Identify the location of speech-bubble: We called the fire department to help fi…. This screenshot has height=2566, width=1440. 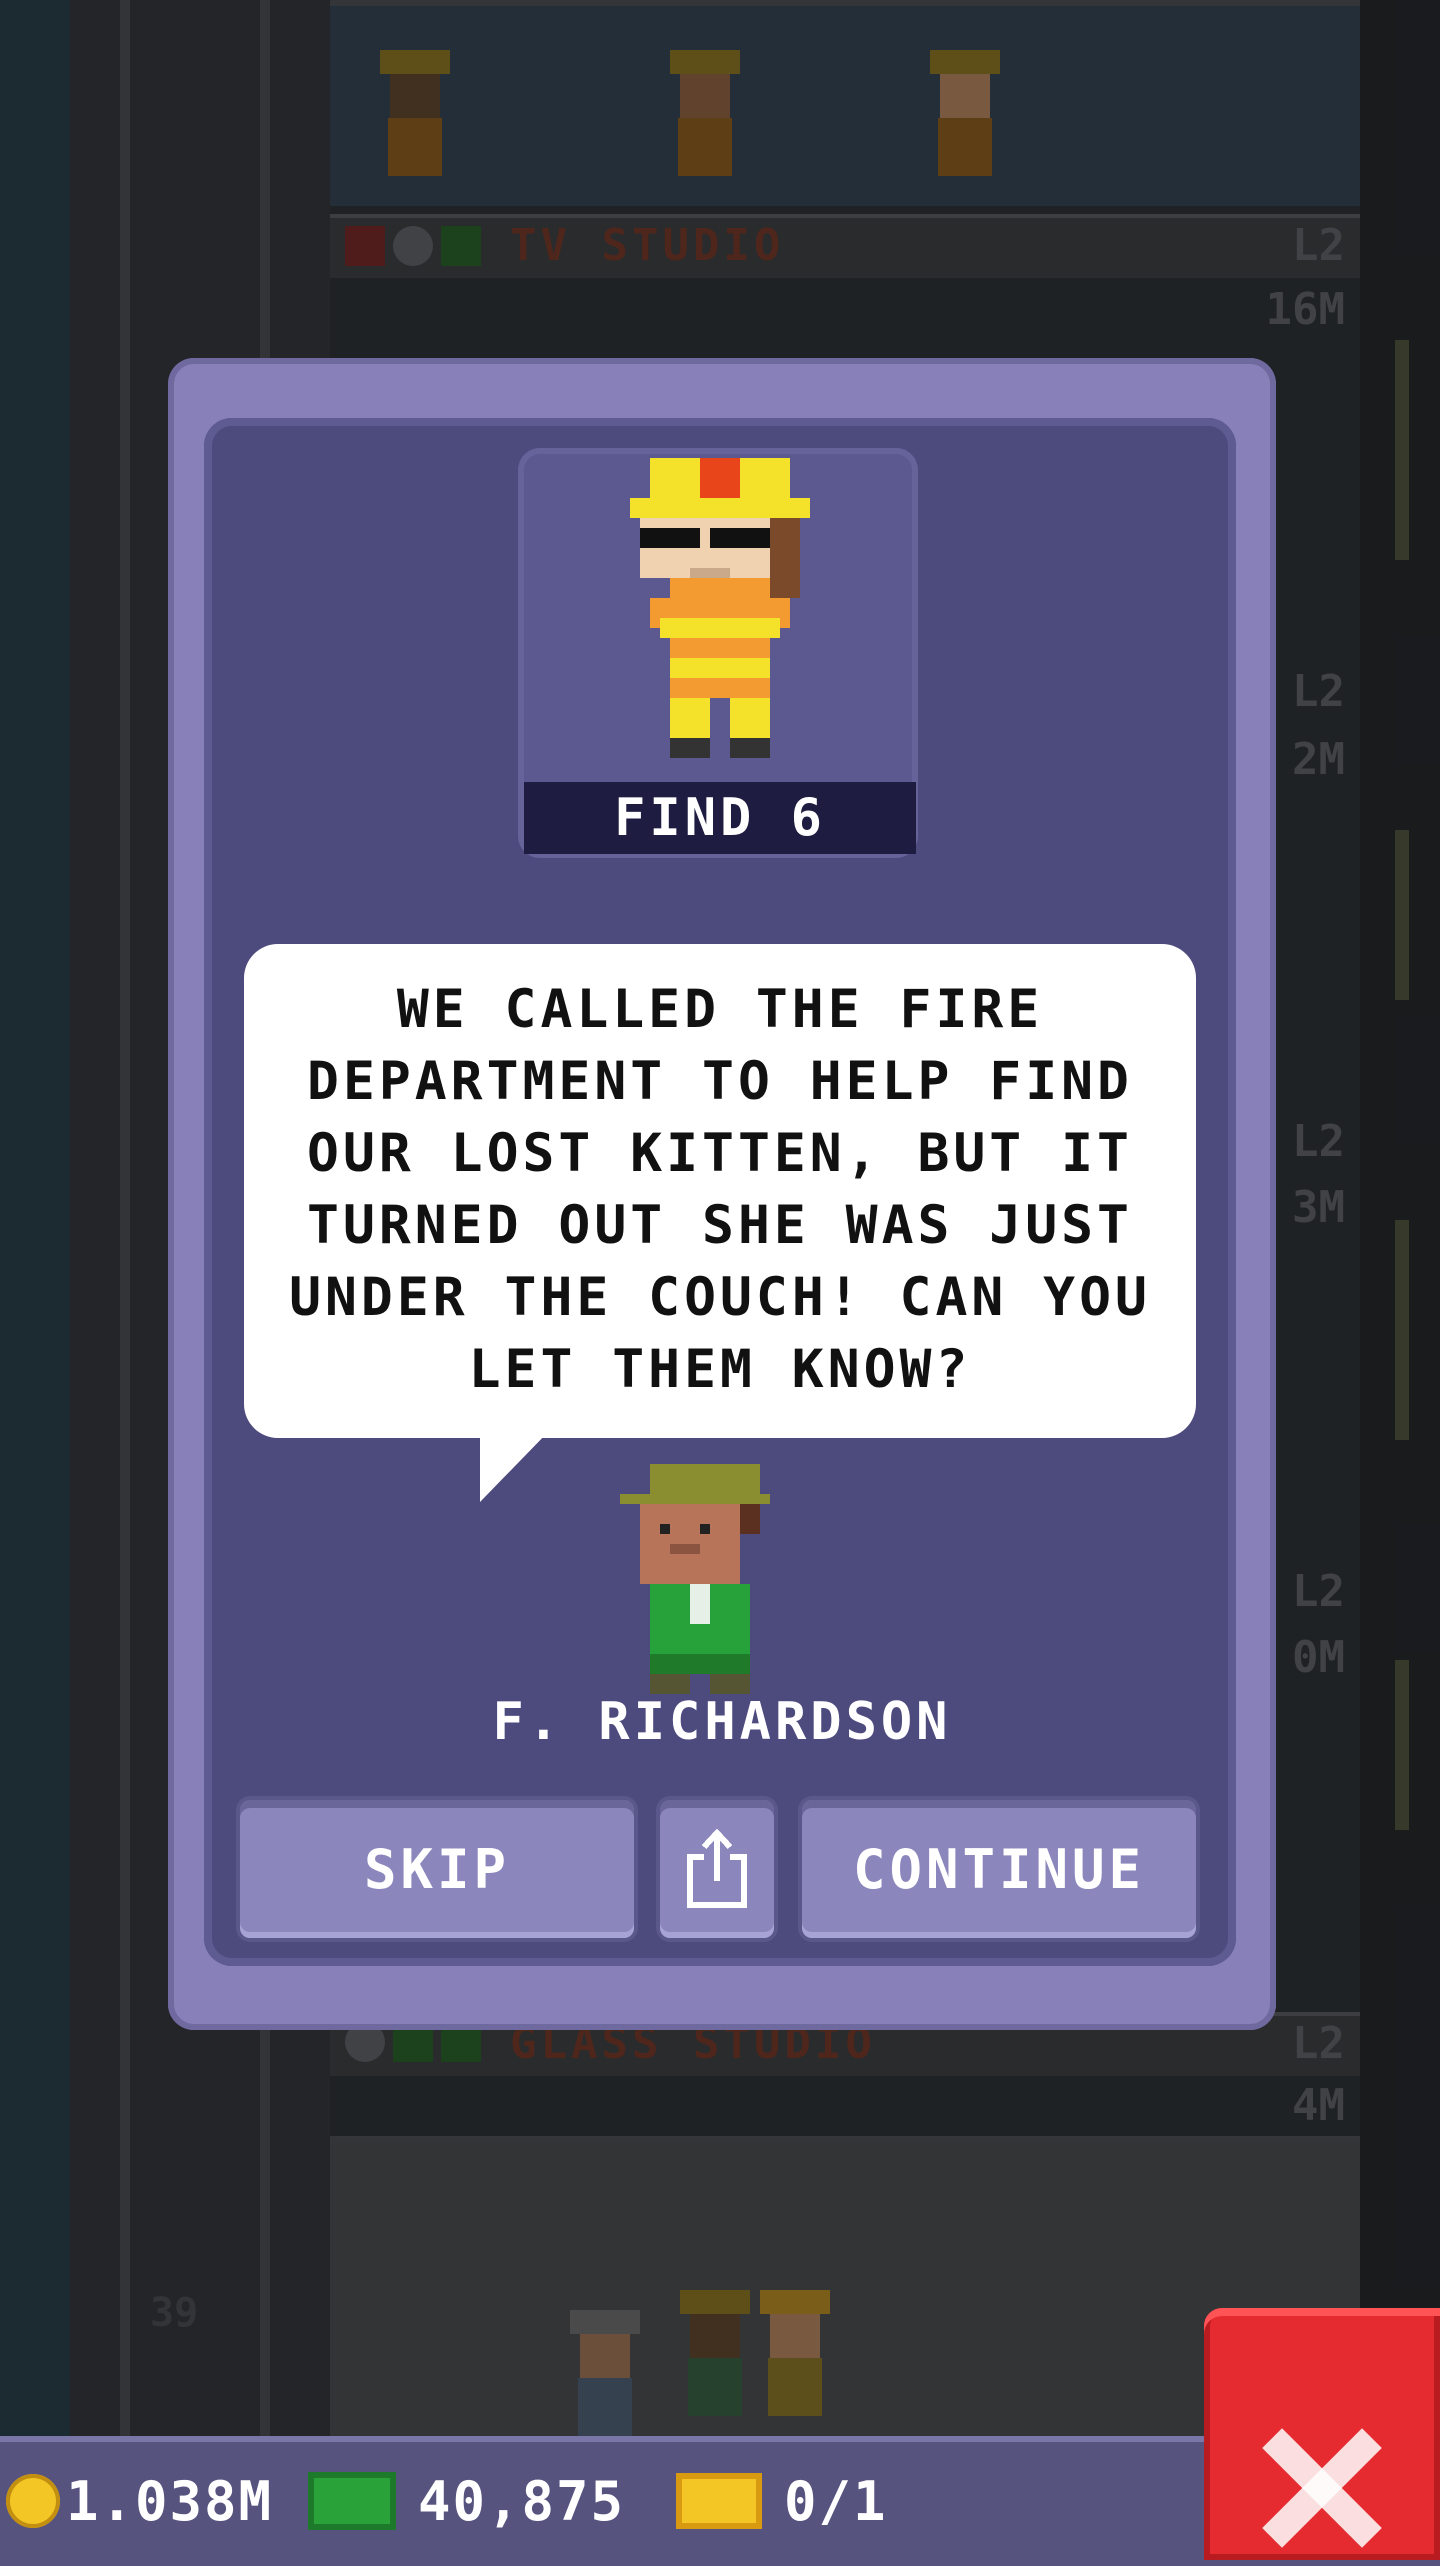
(720, 1191).